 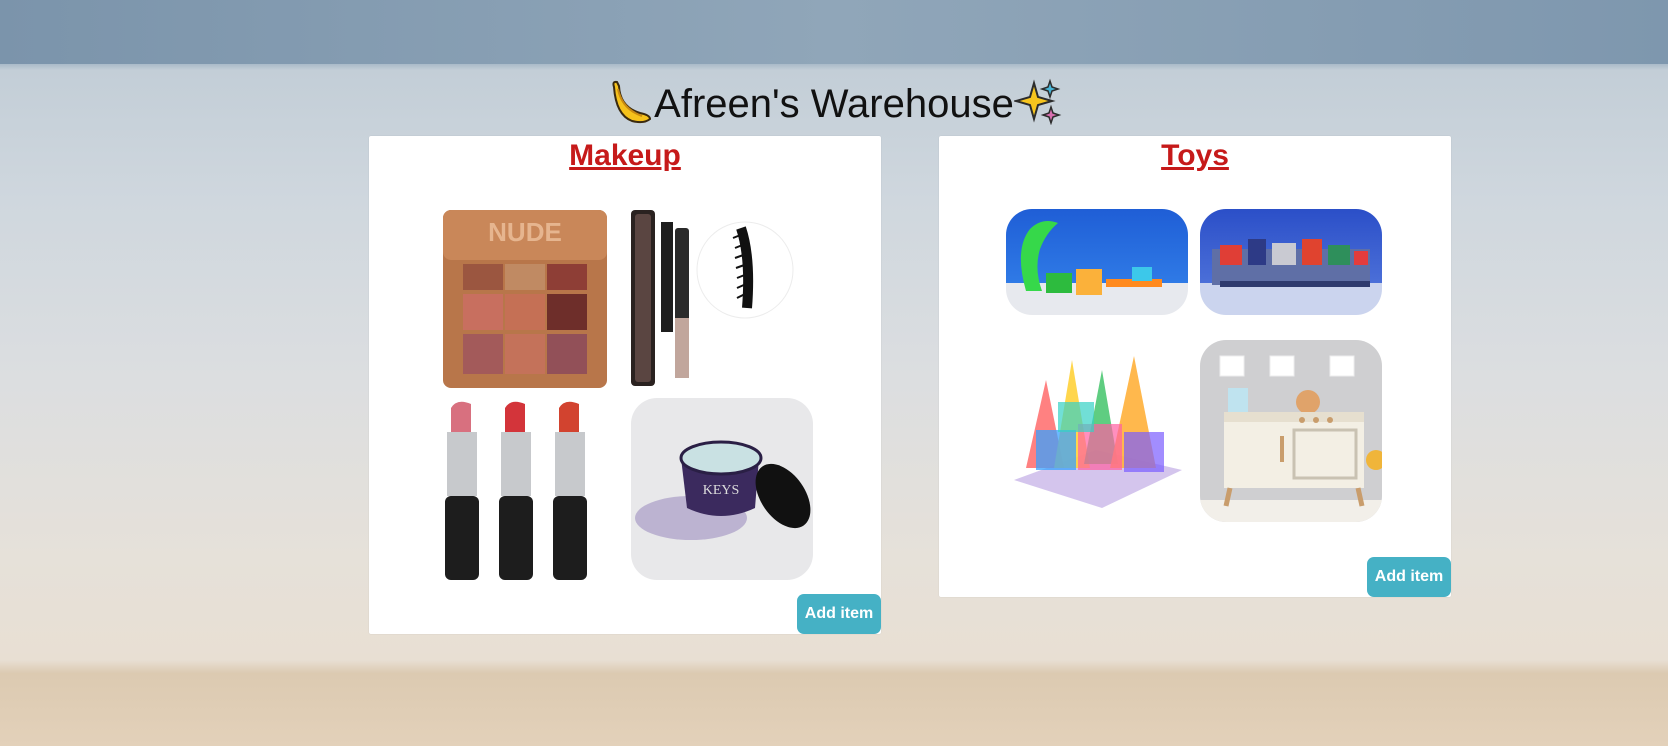 What do you see at coordinates (839, 614) in the screenshot?
I see `makeup-add-item-button: Add item` at bounding box center [839, 614].